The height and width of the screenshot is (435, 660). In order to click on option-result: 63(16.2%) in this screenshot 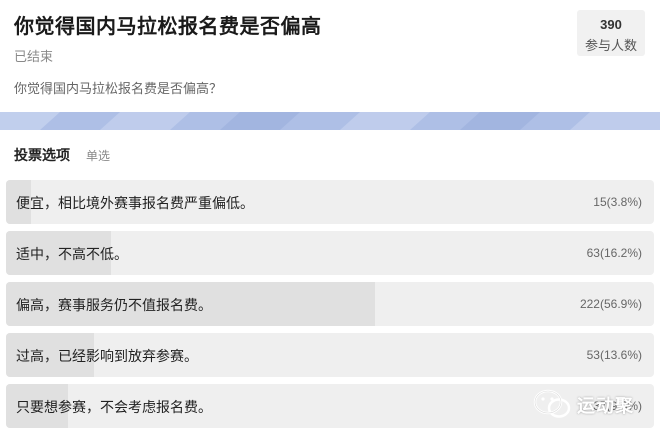, I will do `click(614, 253)`.